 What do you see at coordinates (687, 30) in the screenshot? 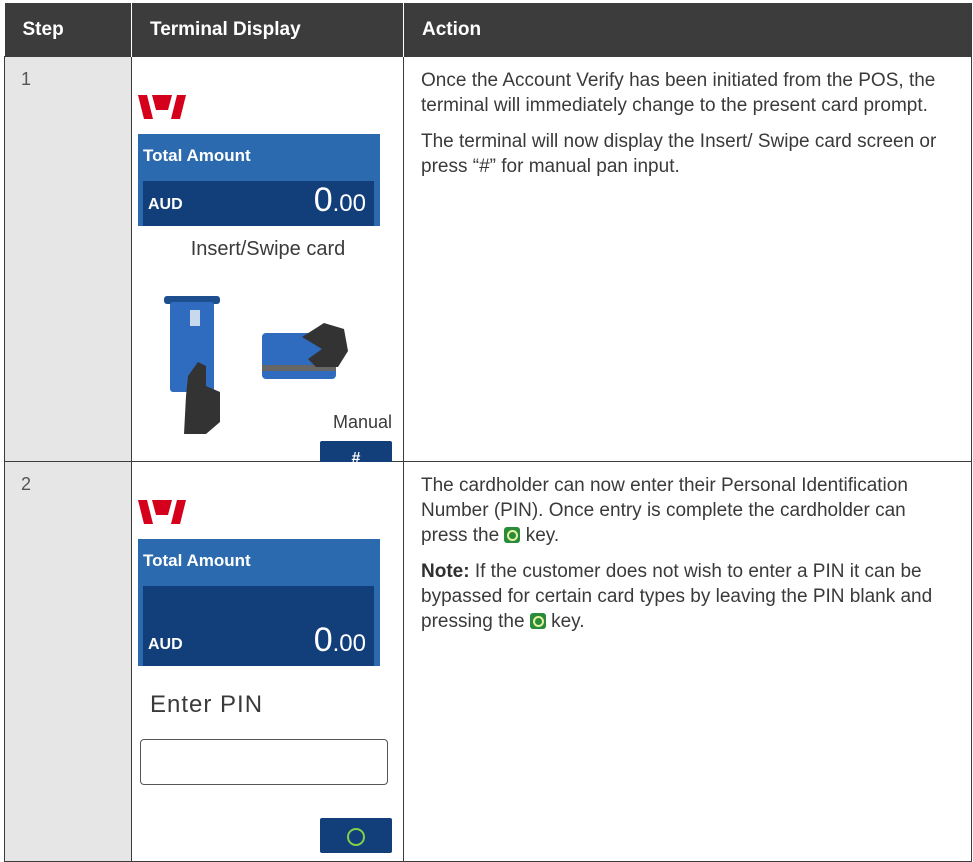
I see `header-action: Action` at bounding box center [687, 30].